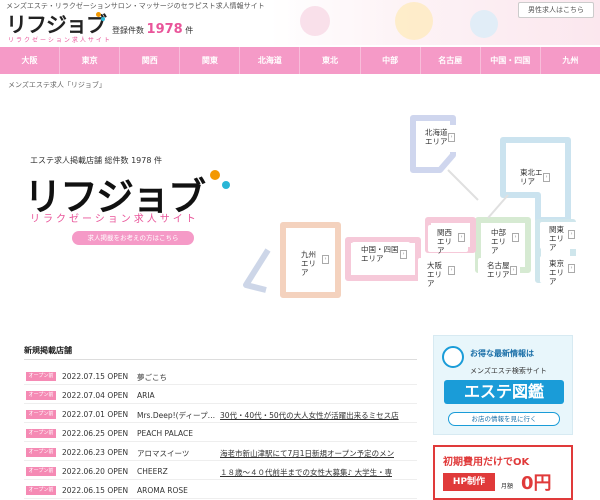 This screenshot has width=600, height=500. I want to click on nav-item-chugoku: 中国・四国, so click(511, 60).